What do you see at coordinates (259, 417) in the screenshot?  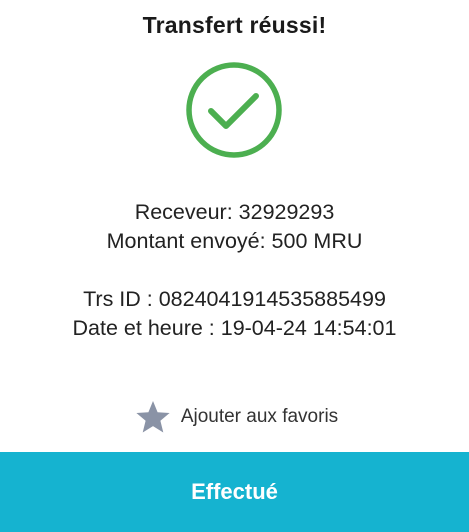 I see `add-to-favorites-label: Ajouter aux favoris` at bounding box center [259, 417].